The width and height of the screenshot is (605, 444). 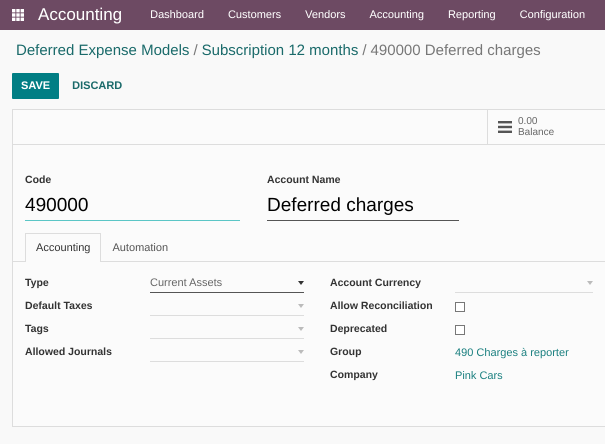 I want to click on menu-item: Dashboard, so click(x=177, y=15).